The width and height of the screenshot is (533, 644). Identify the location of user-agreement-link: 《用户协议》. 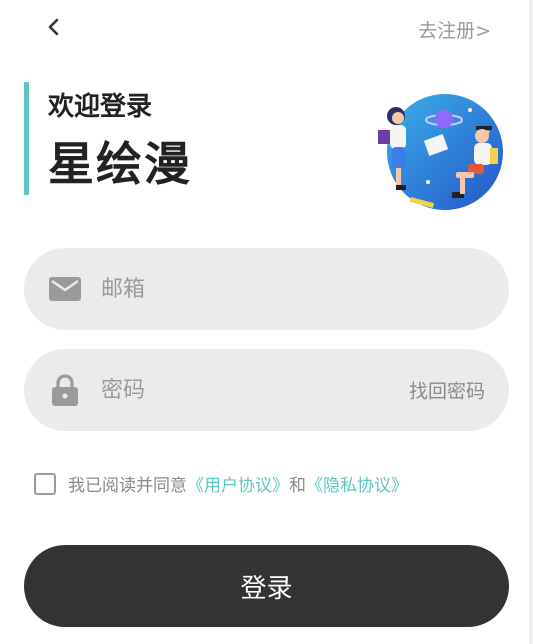
(238, 486).